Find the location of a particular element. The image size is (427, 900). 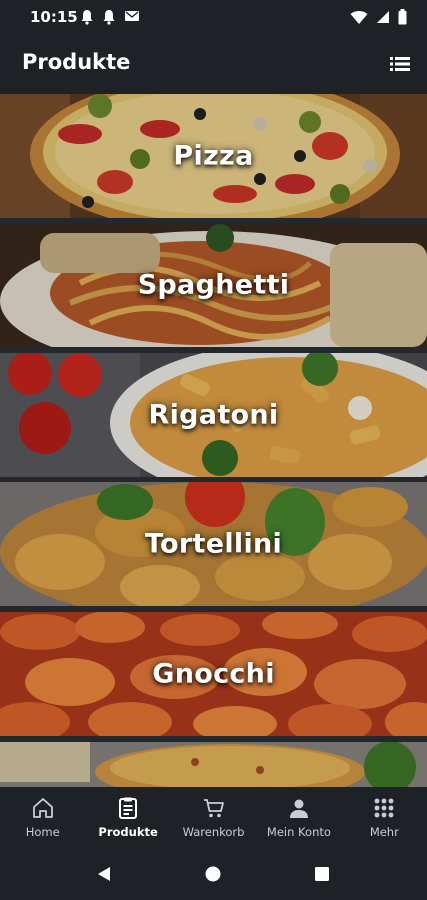

product-tile-gnocchi: Gnocchi is located at coordinates (213, 674).